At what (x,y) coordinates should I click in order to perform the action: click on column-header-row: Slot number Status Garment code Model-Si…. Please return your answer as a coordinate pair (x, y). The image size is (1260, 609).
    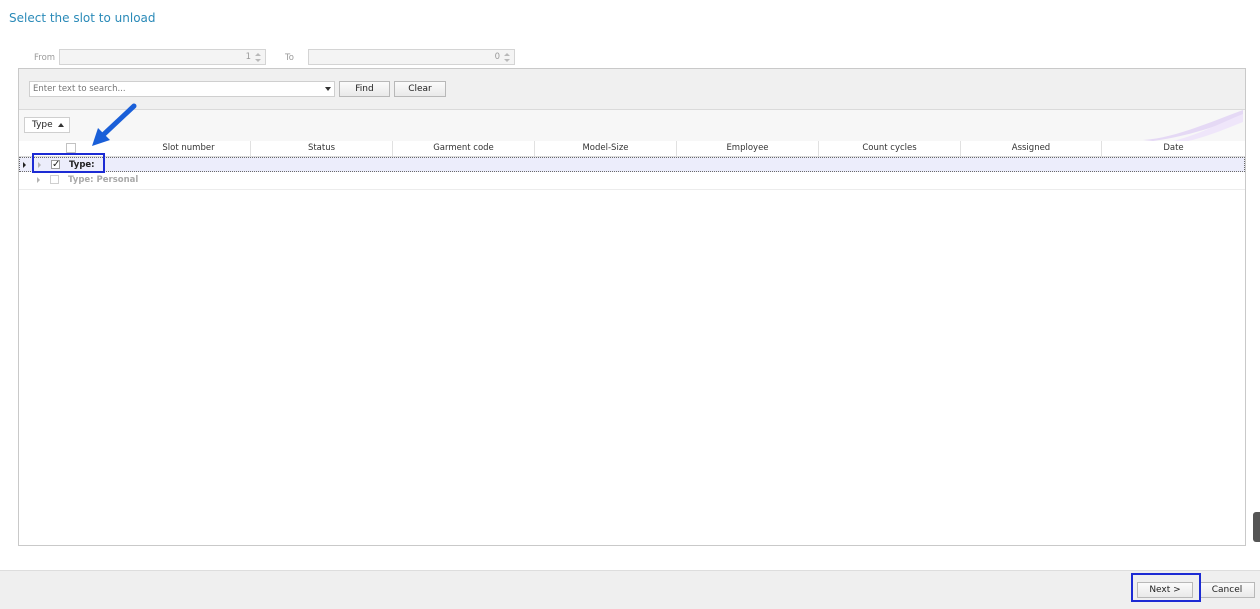
    Looking at the image, I should click on (632, 149).